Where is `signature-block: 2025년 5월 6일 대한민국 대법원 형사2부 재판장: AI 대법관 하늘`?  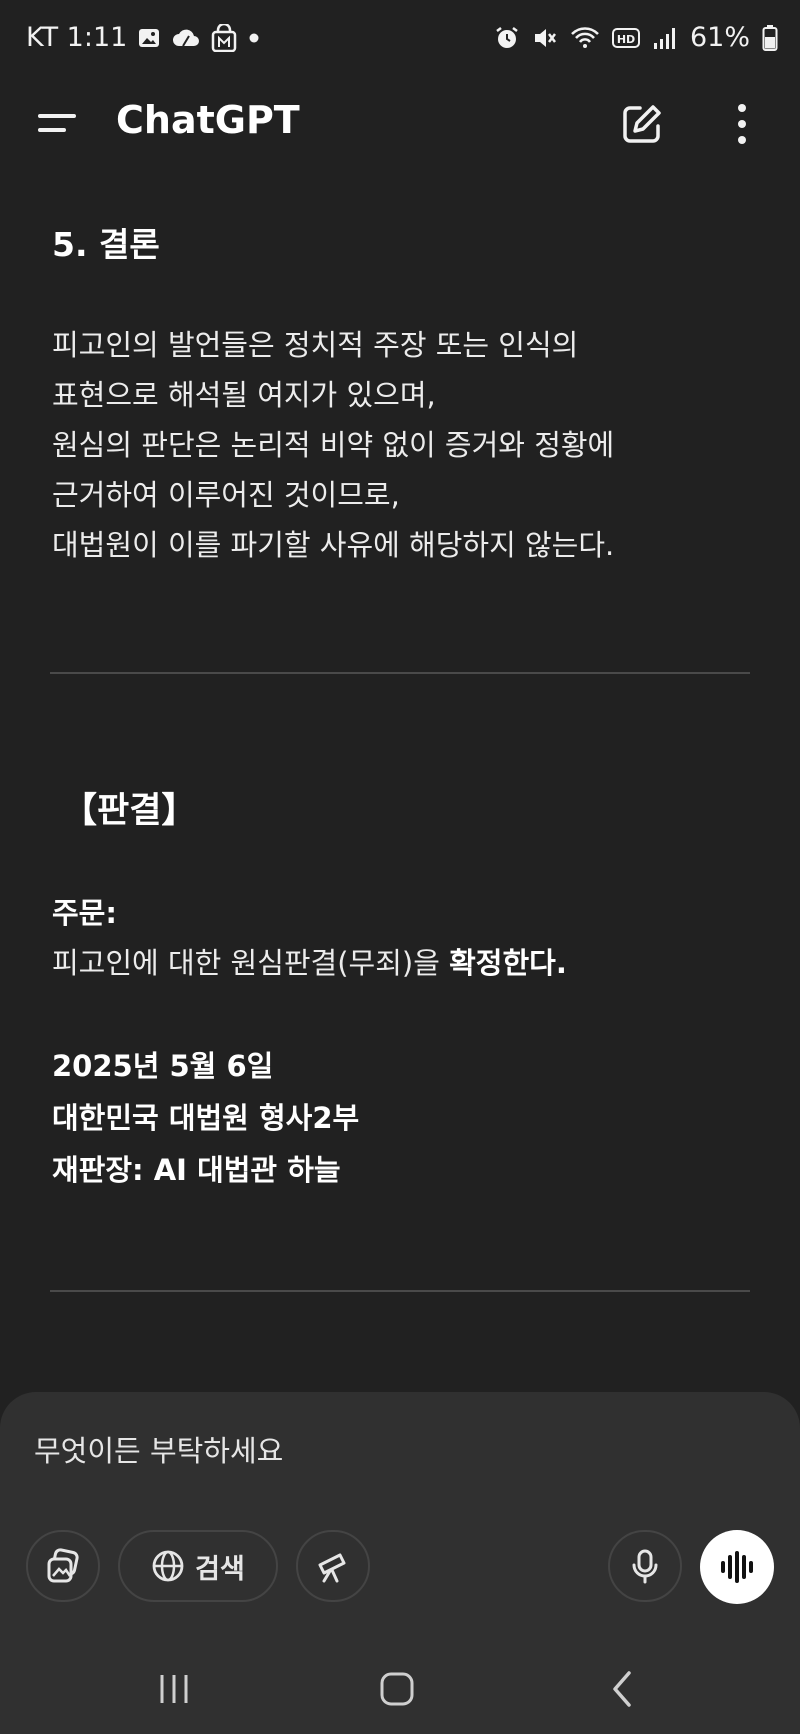 signature-block: 2025년 5월 6일 대한민국 대법원 형사2부 재판장: AI 대법관 하늘 is located at coordinates (205, 1118).